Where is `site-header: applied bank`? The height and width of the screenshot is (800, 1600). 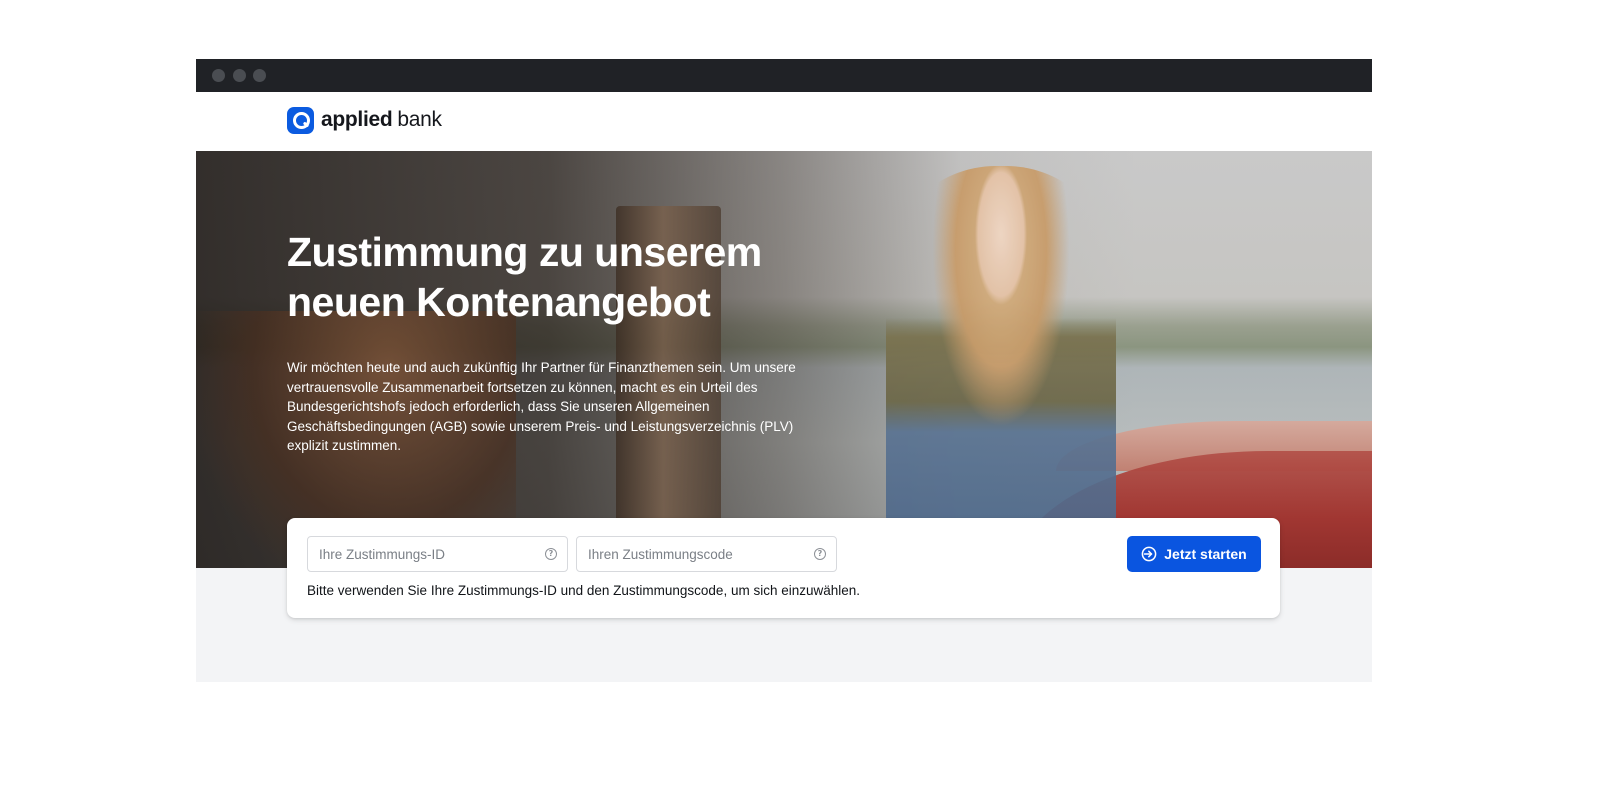
site-header: applied bank is located at coordinates (784, 121).